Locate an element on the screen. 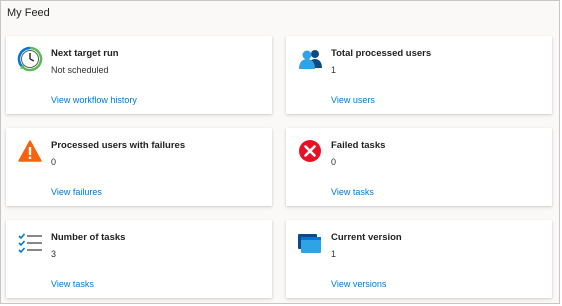 The image size is (562, 306). card-number-of-tasks: Number of tasks 3 View tasks is located at coordinates (139, 259).